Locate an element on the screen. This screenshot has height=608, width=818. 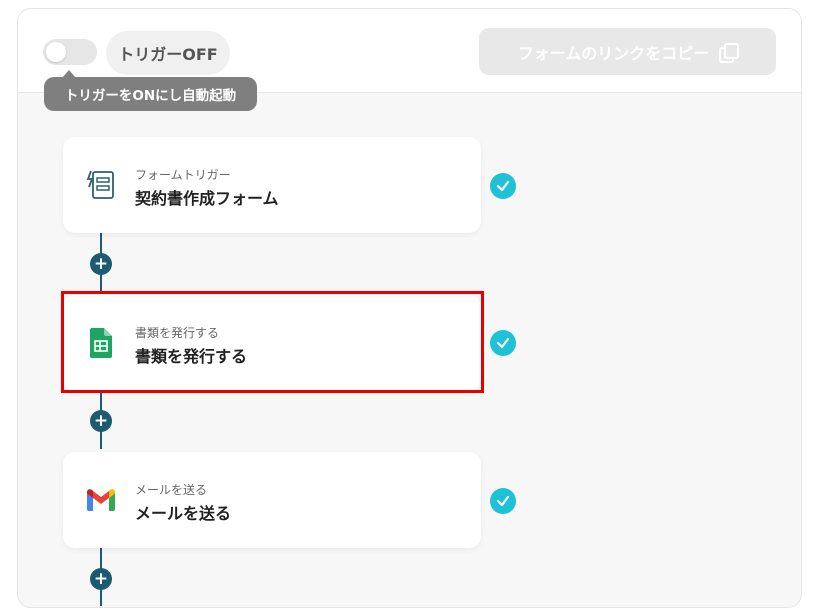
toggle-knob is located at coordinates (56, 52).